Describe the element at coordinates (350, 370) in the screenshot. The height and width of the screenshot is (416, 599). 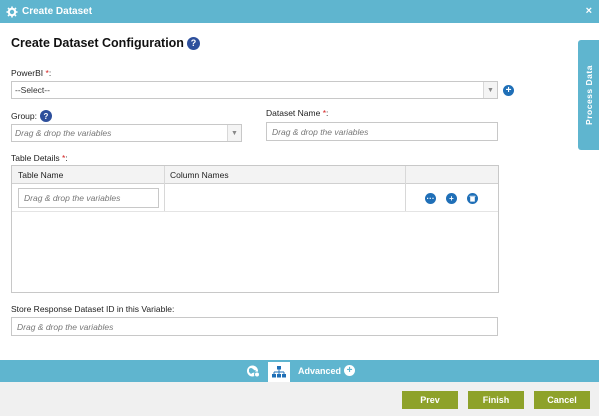
I see `plus-circle-icon: +` at that location.